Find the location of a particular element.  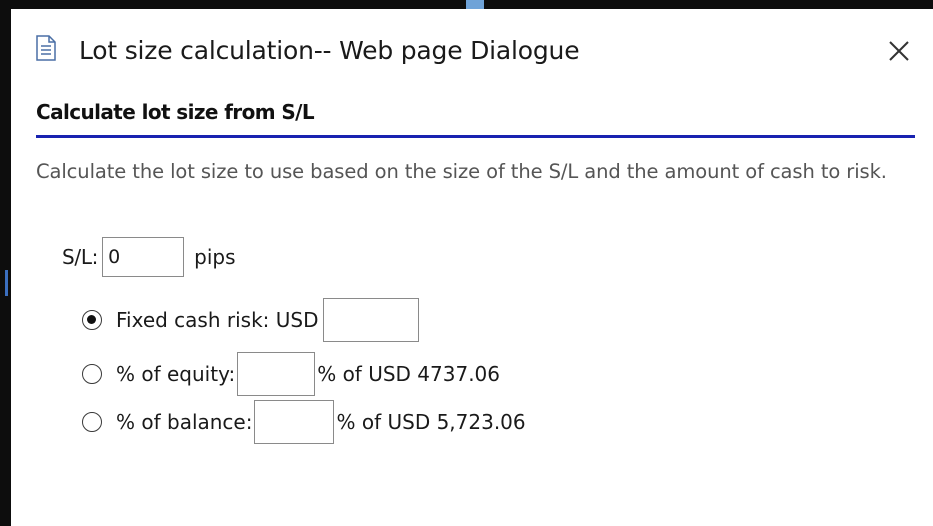

title-bar: Lot size calculation-- Web page Dialogue is located at coordinates (472, 45).